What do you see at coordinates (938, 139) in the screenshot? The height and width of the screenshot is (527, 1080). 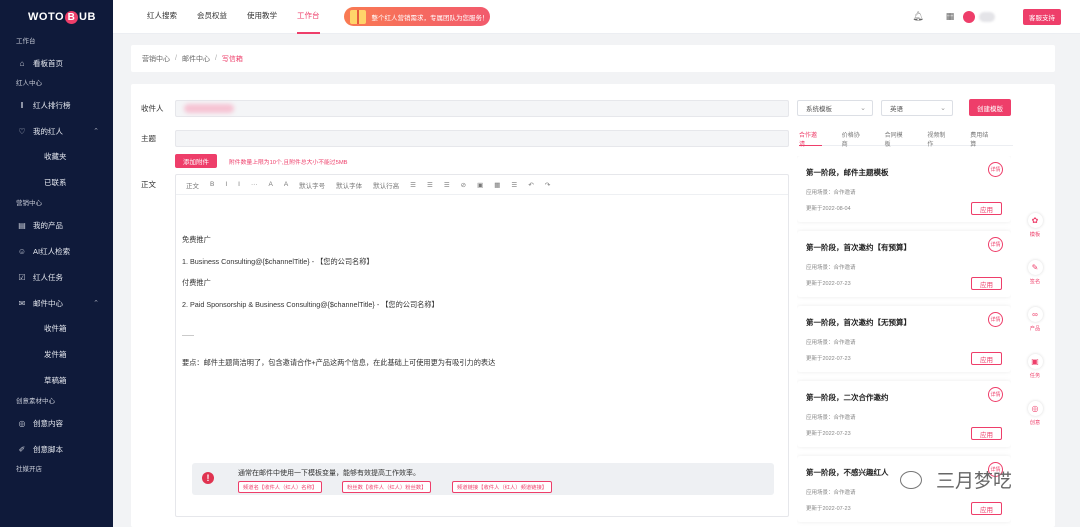 I see `template-tab: 视频制作` at bounding box center [938, 139].